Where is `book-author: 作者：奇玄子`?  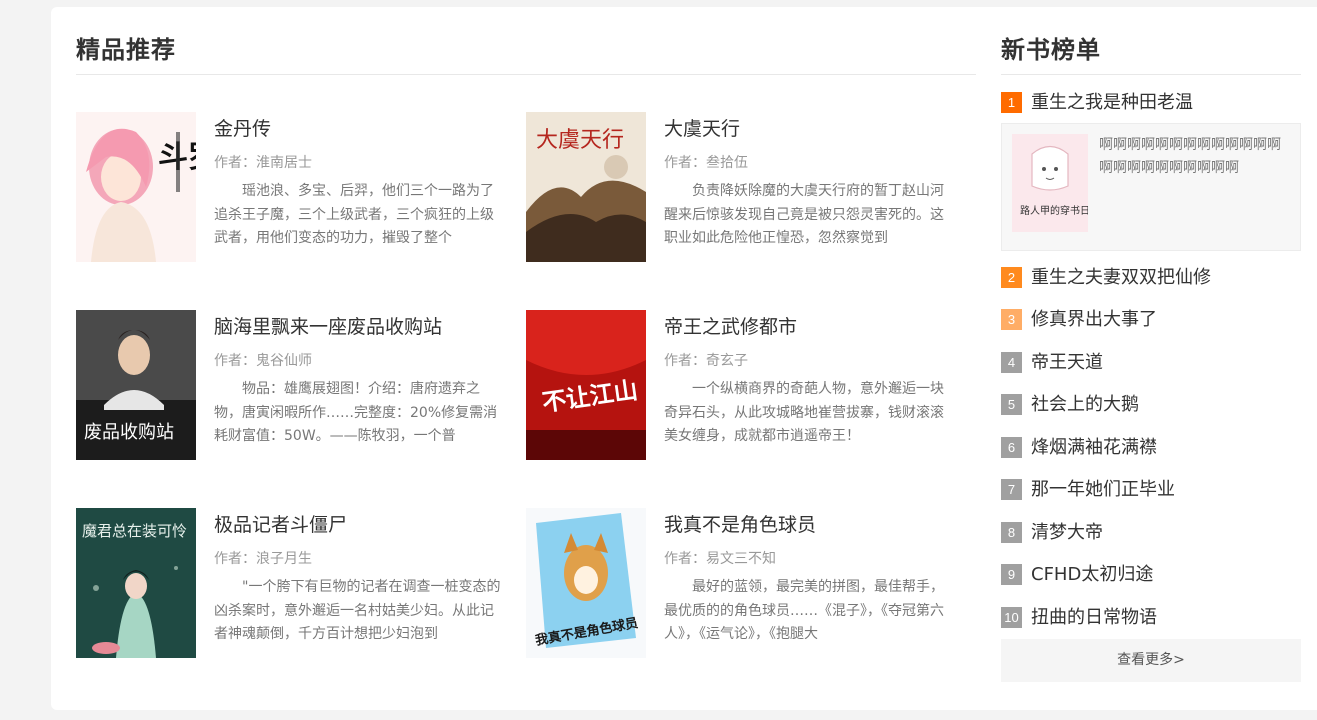
book-author: 作者：奇玄子 is located at coordinates (706, 361).